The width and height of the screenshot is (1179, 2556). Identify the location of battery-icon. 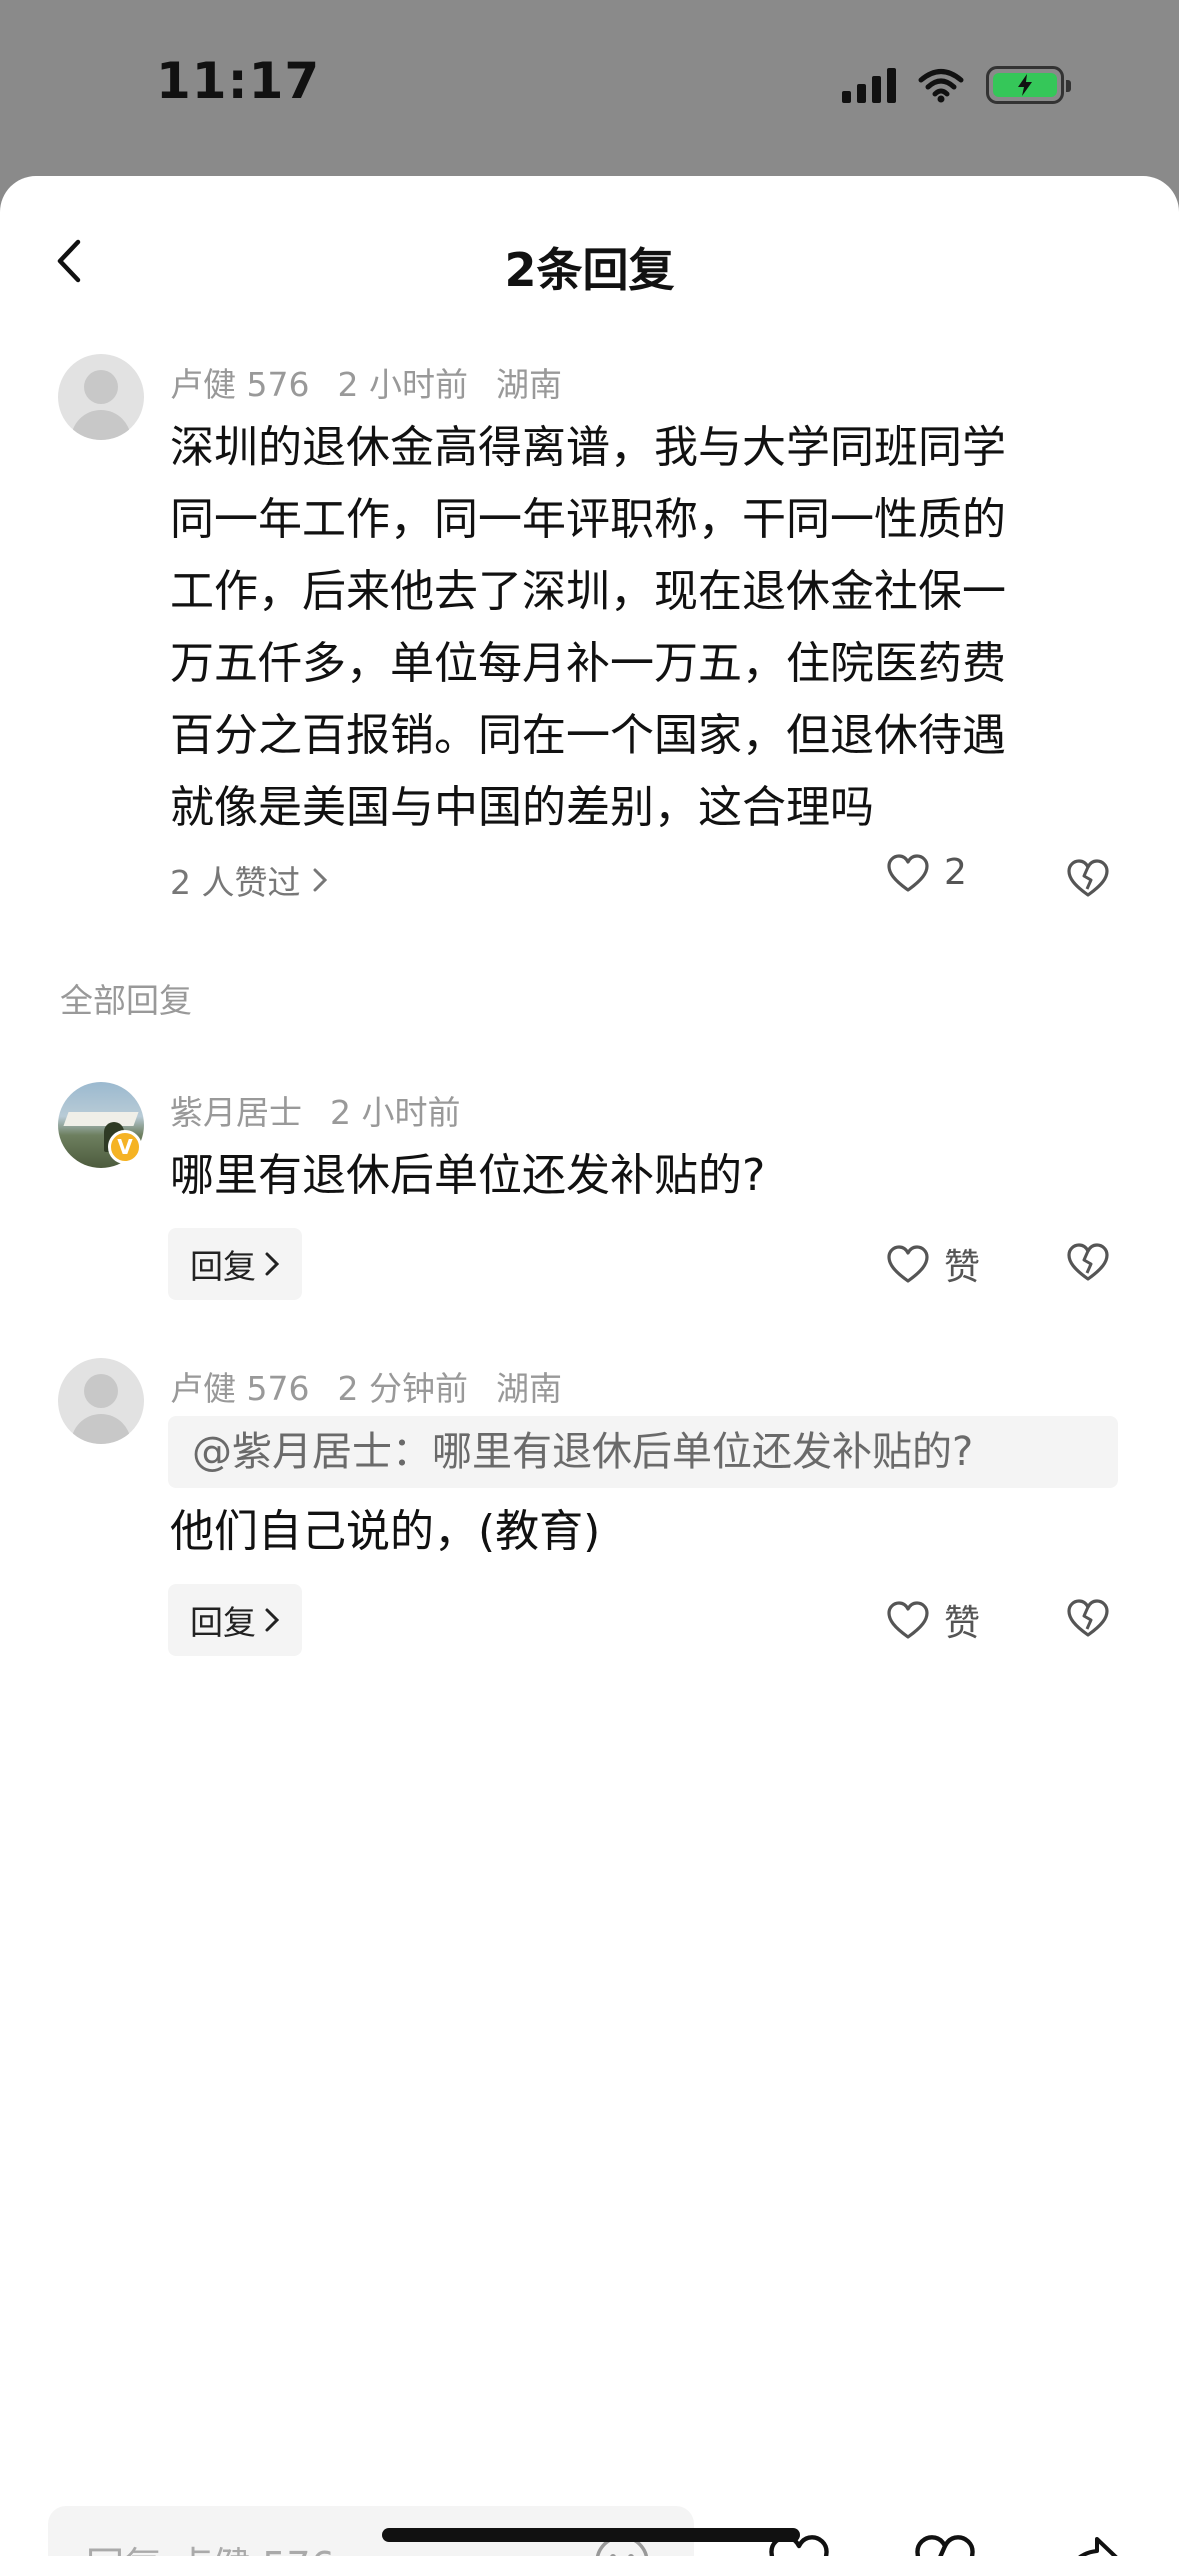
(1028, 85).